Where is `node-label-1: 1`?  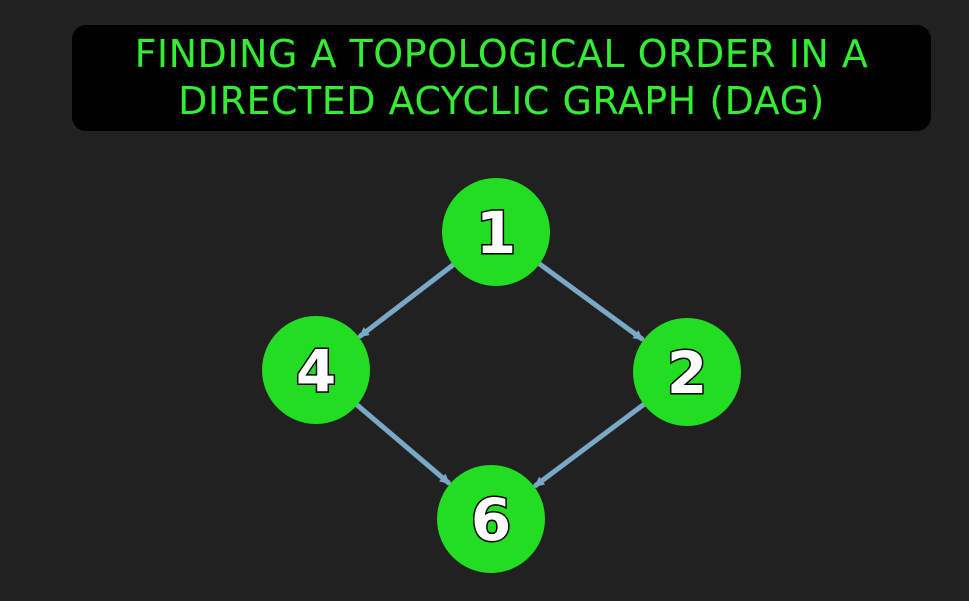 node-label-1: 1 is located at coordinates (496, 233).